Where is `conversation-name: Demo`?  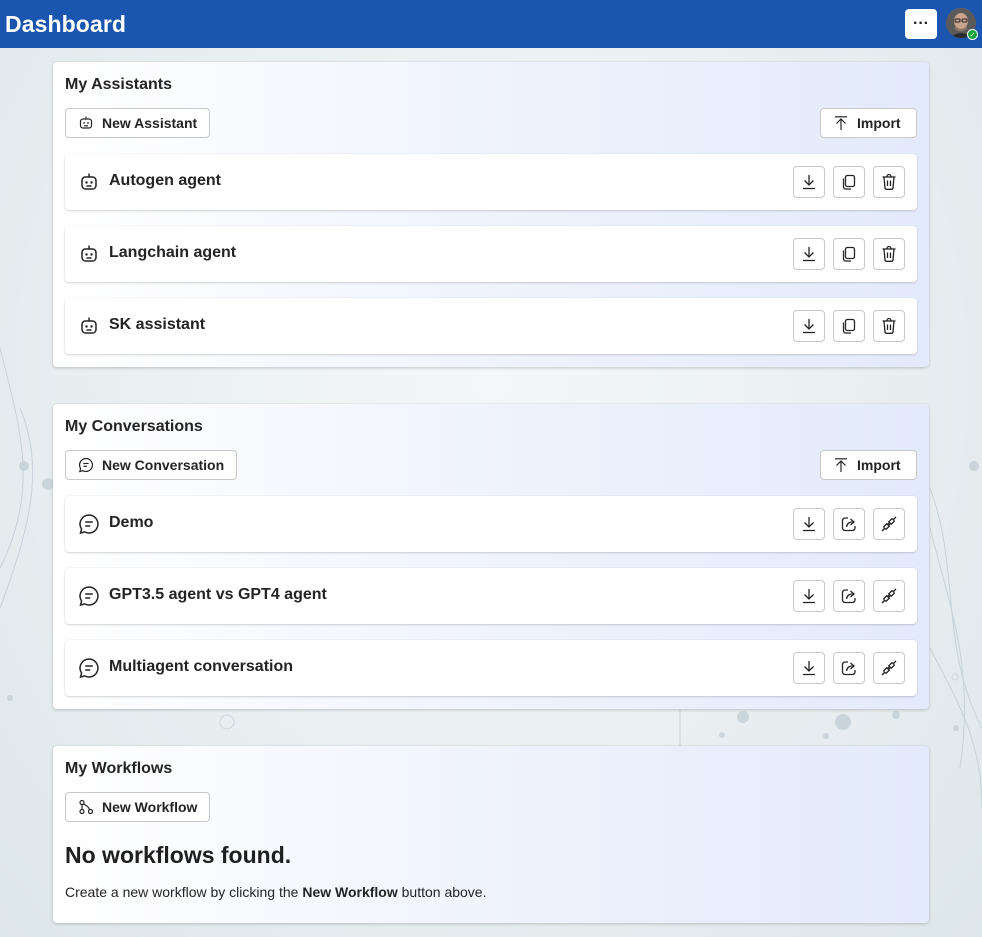 conversation-name: Demo is located at coordinates (131, 522).